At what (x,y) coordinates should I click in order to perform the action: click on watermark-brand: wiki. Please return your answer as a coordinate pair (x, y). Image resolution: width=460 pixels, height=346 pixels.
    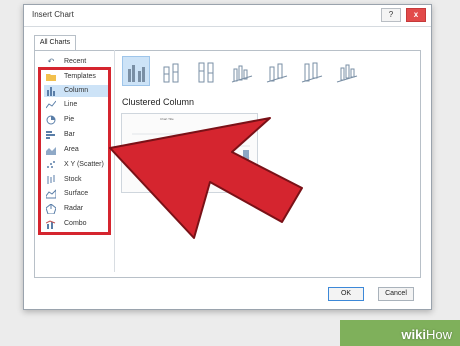
    Looking at the image, I should click on (413, 334).